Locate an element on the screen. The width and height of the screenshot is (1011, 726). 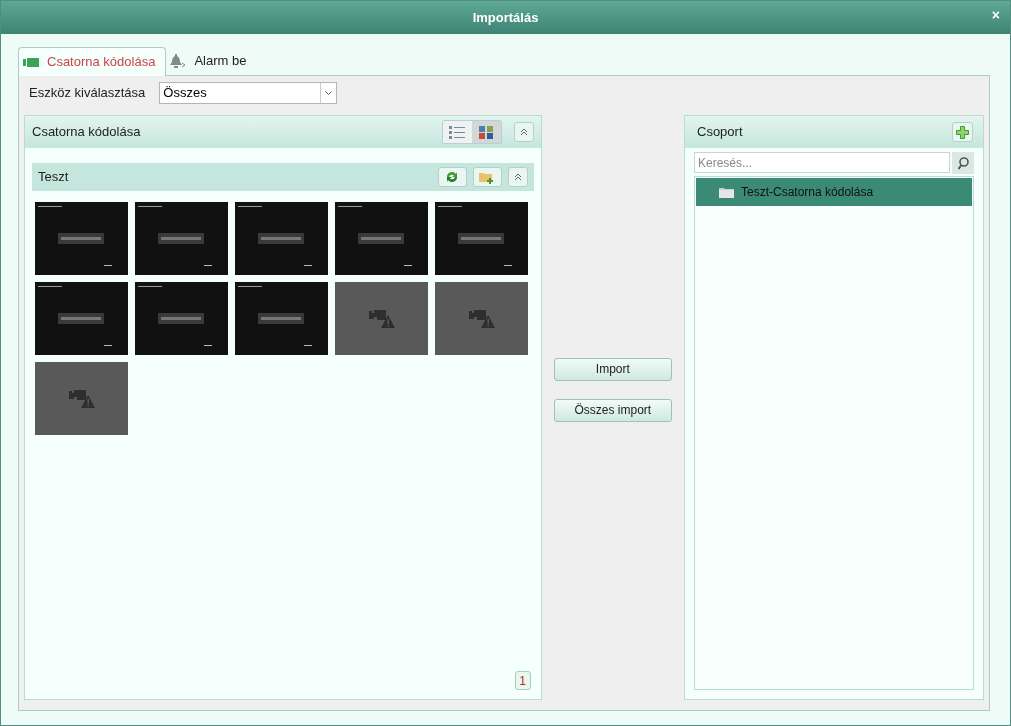
panel-title: Csatorna kódolása is located at coordinates (87, 132).